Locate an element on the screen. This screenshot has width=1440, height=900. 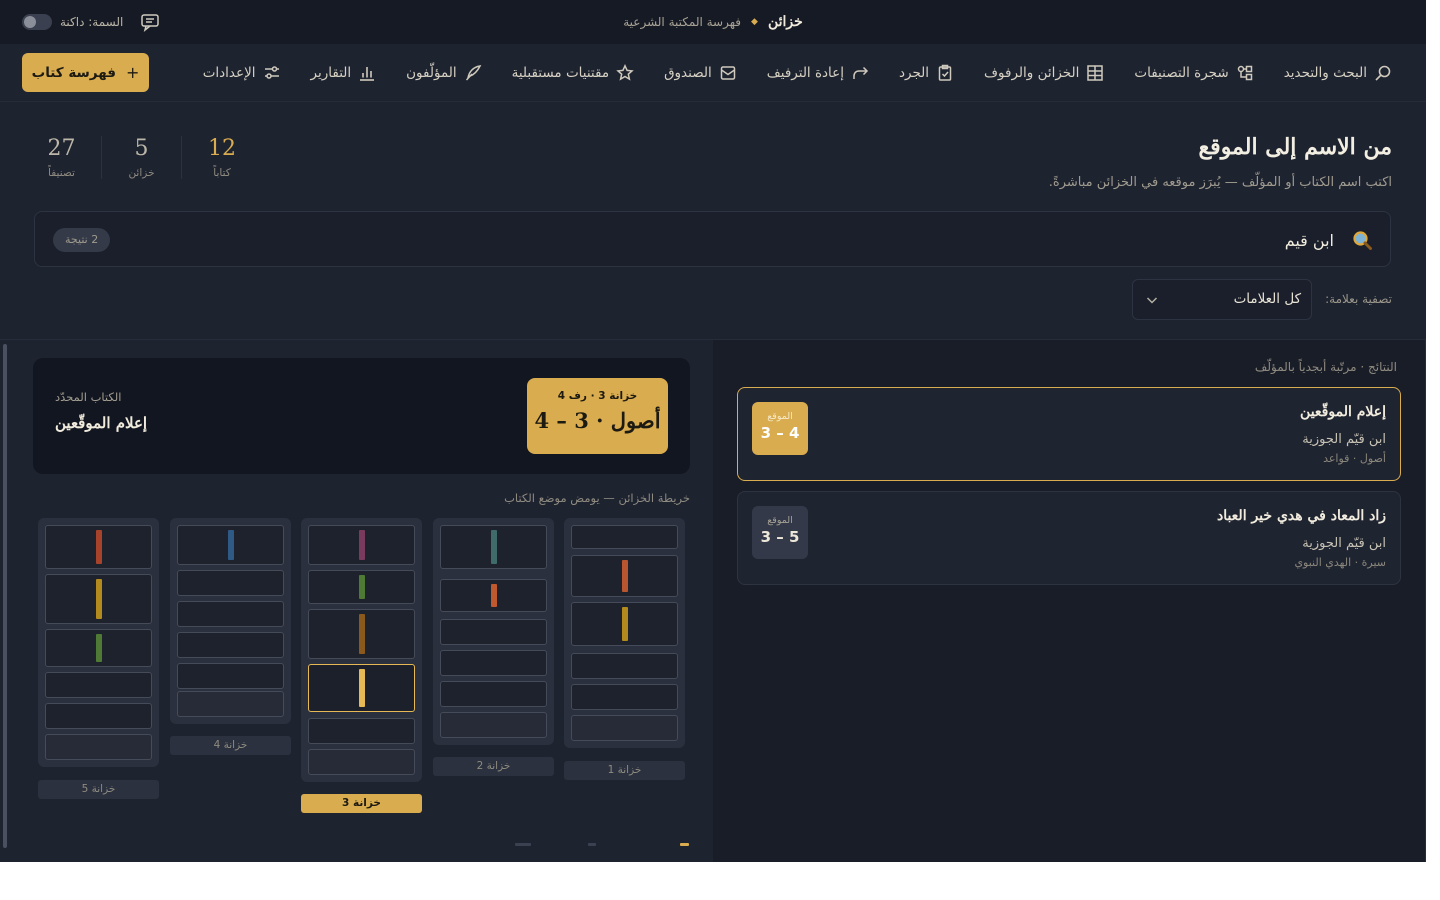
nav-item-reshelve: إعادة الترفيف is located at coordinates (818, 73).